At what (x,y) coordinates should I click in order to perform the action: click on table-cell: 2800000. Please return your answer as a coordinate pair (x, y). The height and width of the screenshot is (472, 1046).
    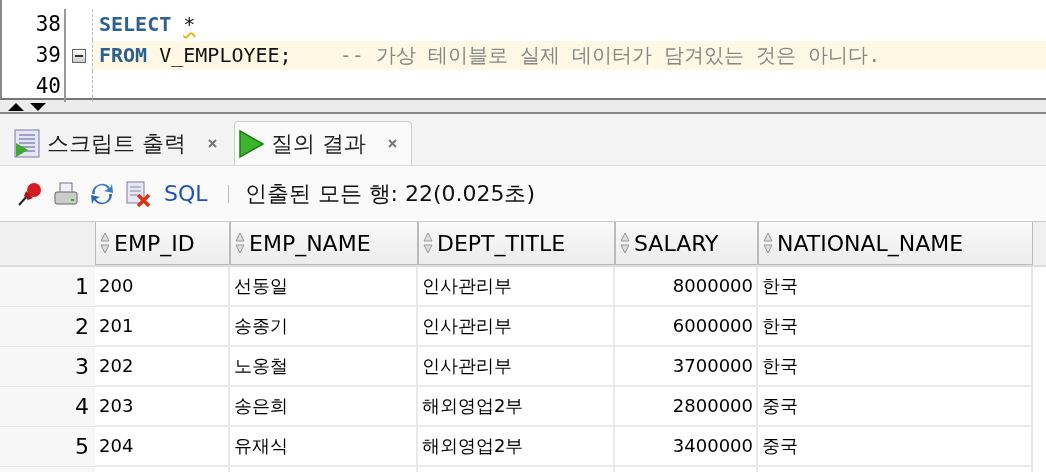
    Looking at the image, I should click on (686, 407).